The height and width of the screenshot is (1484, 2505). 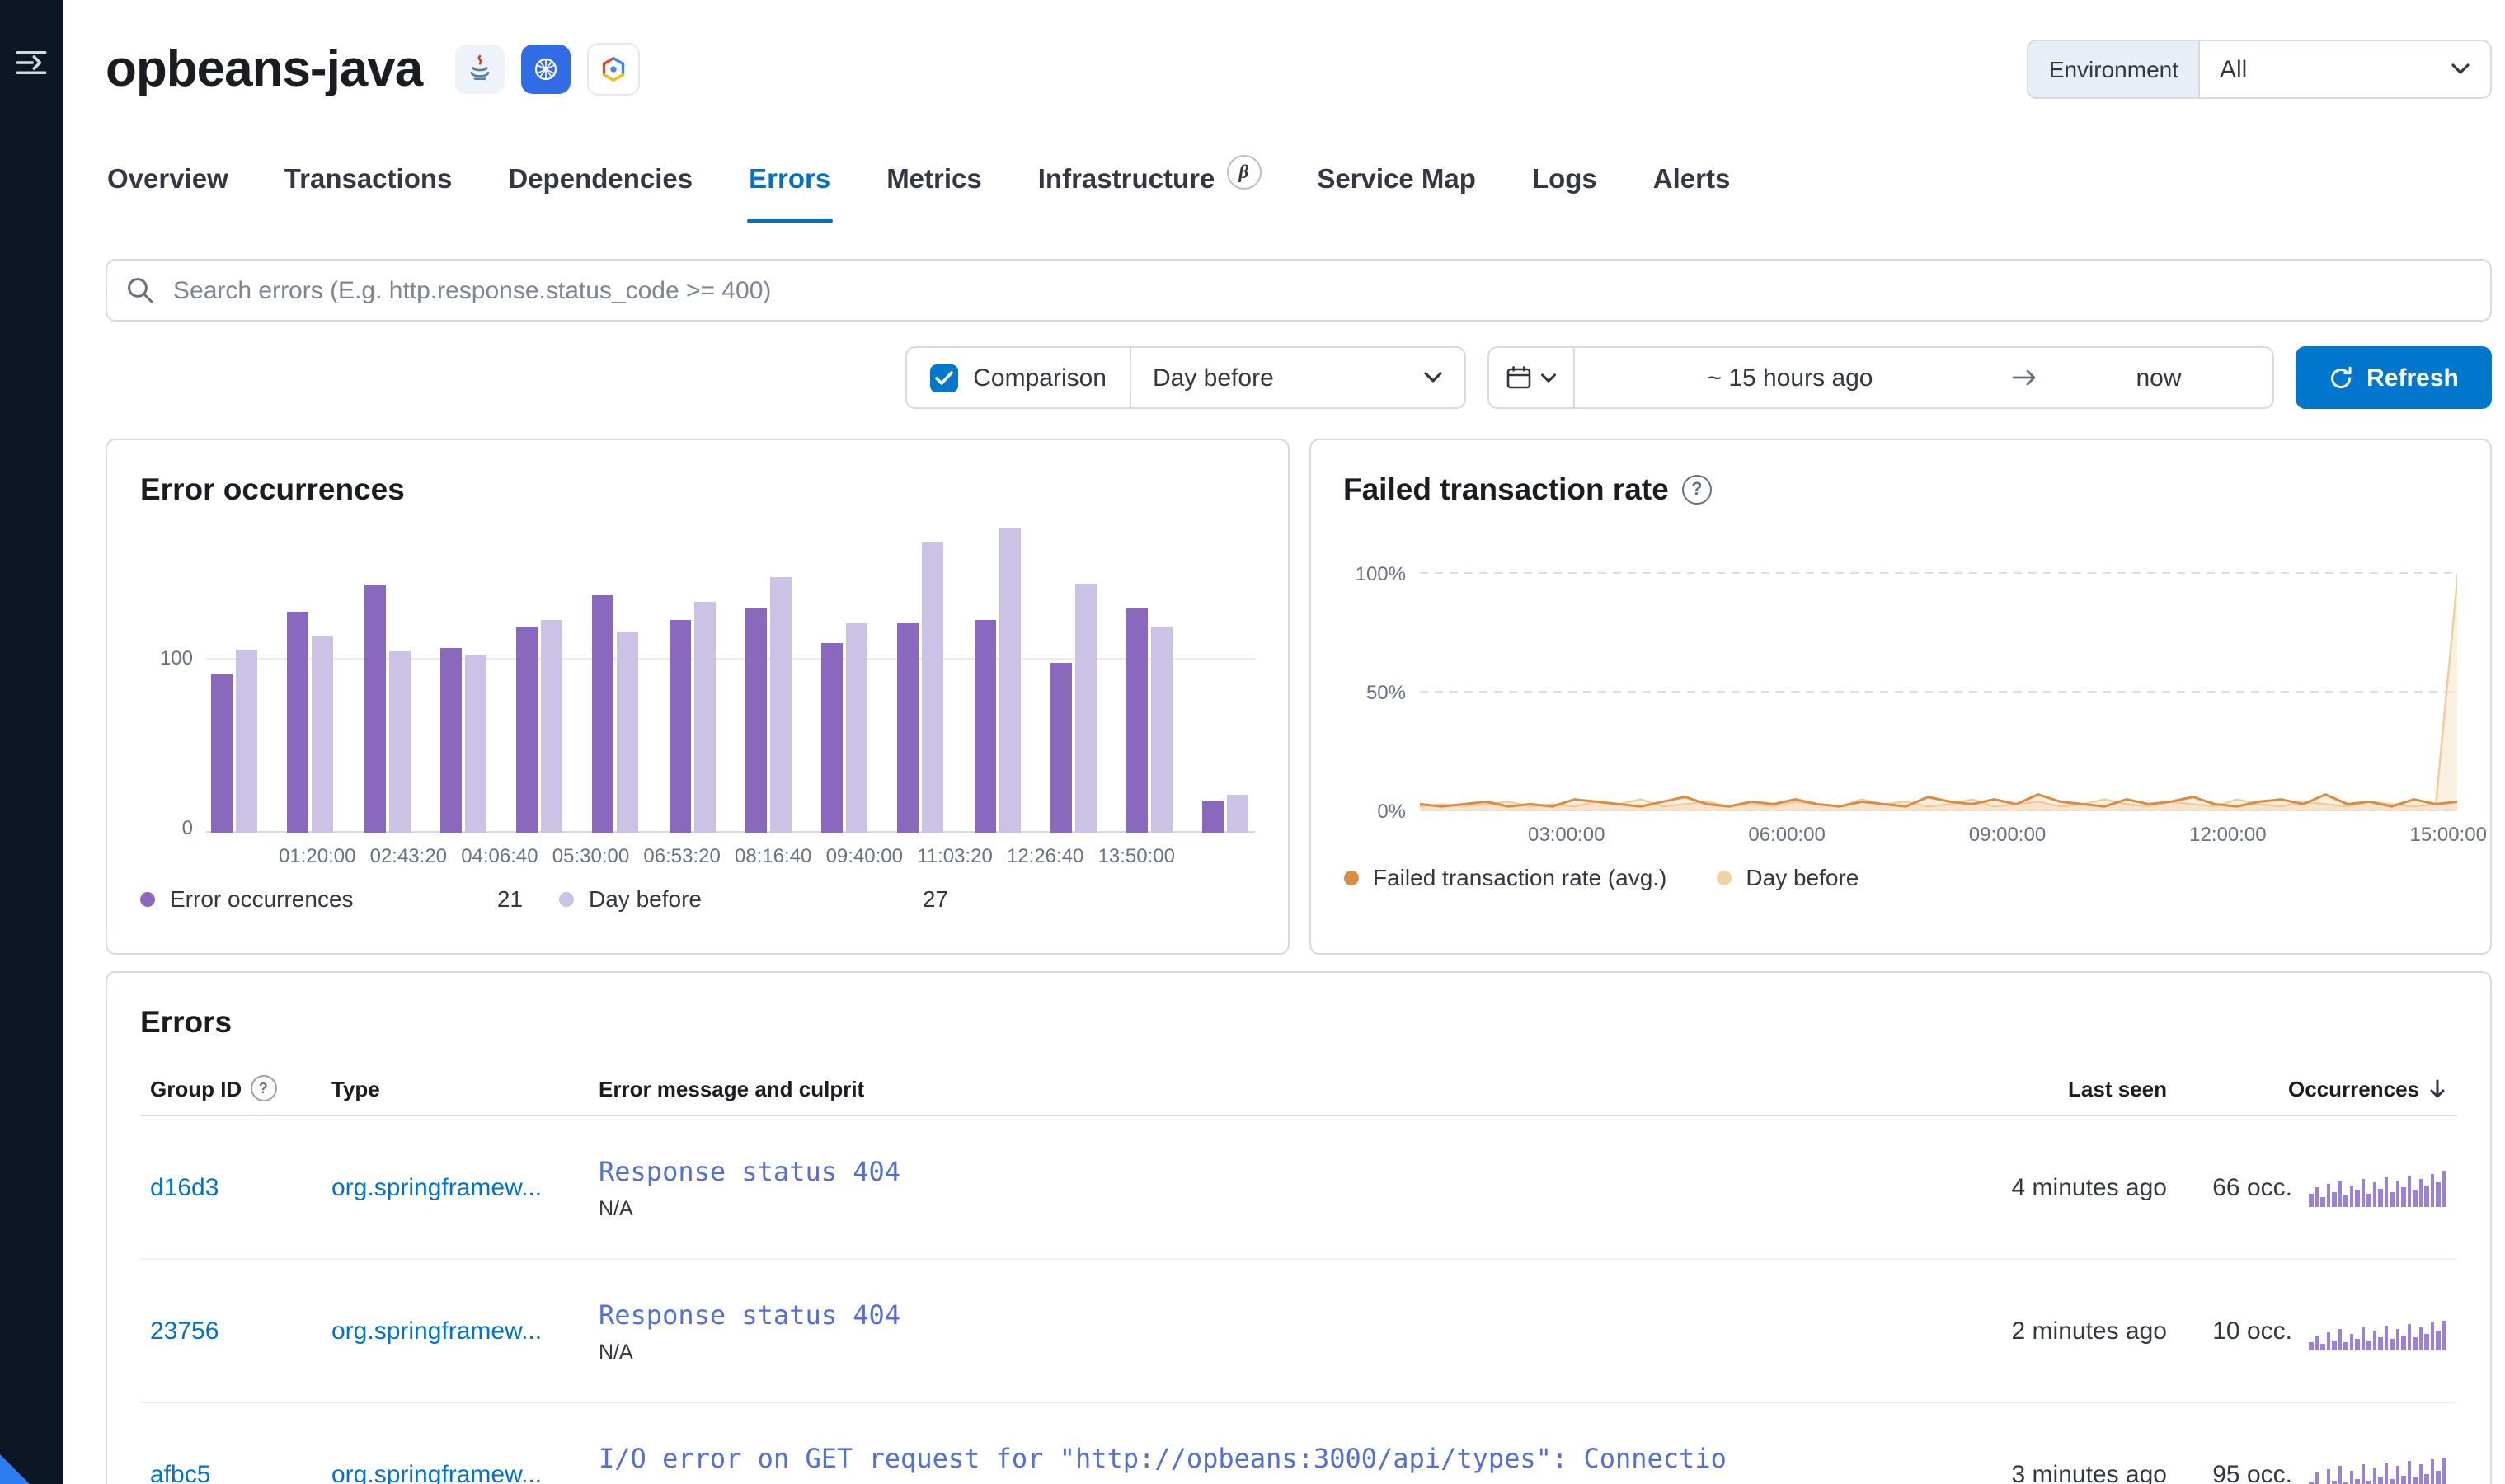 I want to click on comparison-checkbox, so click(x=945, y=378).